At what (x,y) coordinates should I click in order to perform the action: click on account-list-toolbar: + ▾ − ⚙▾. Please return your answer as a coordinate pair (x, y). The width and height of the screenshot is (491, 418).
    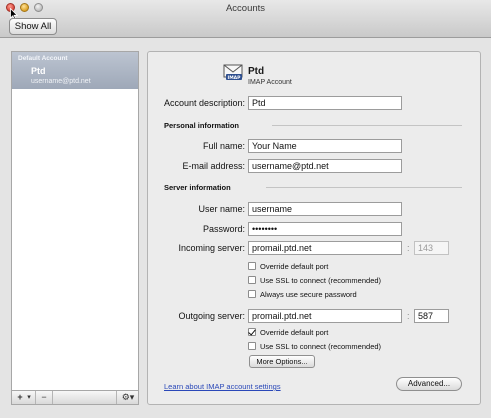
    Looking at the image, I should click on (75, 397).